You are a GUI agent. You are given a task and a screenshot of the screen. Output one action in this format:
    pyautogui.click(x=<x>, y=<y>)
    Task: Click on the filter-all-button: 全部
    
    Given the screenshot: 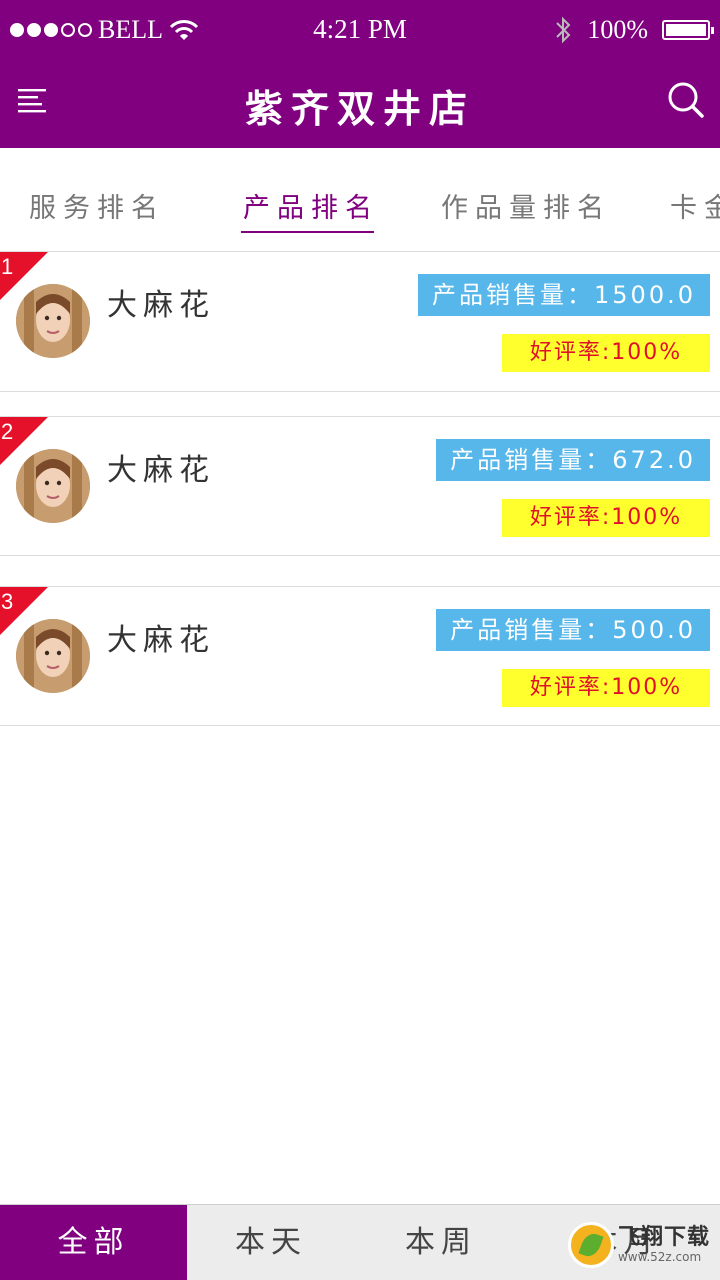 What is the action you would take?
    pyautogui.click(x=93, y=1242)
    